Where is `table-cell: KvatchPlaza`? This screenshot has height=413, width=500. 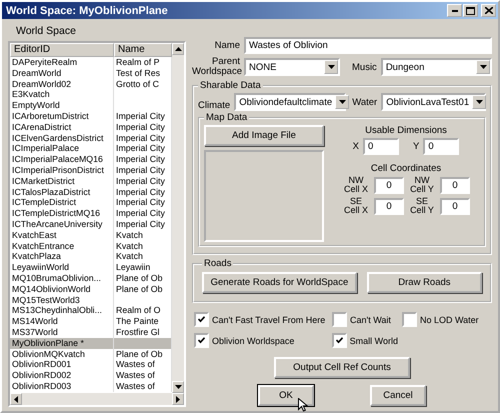
table-cell: KvatchPlaza is located at coordinates (62, 256).